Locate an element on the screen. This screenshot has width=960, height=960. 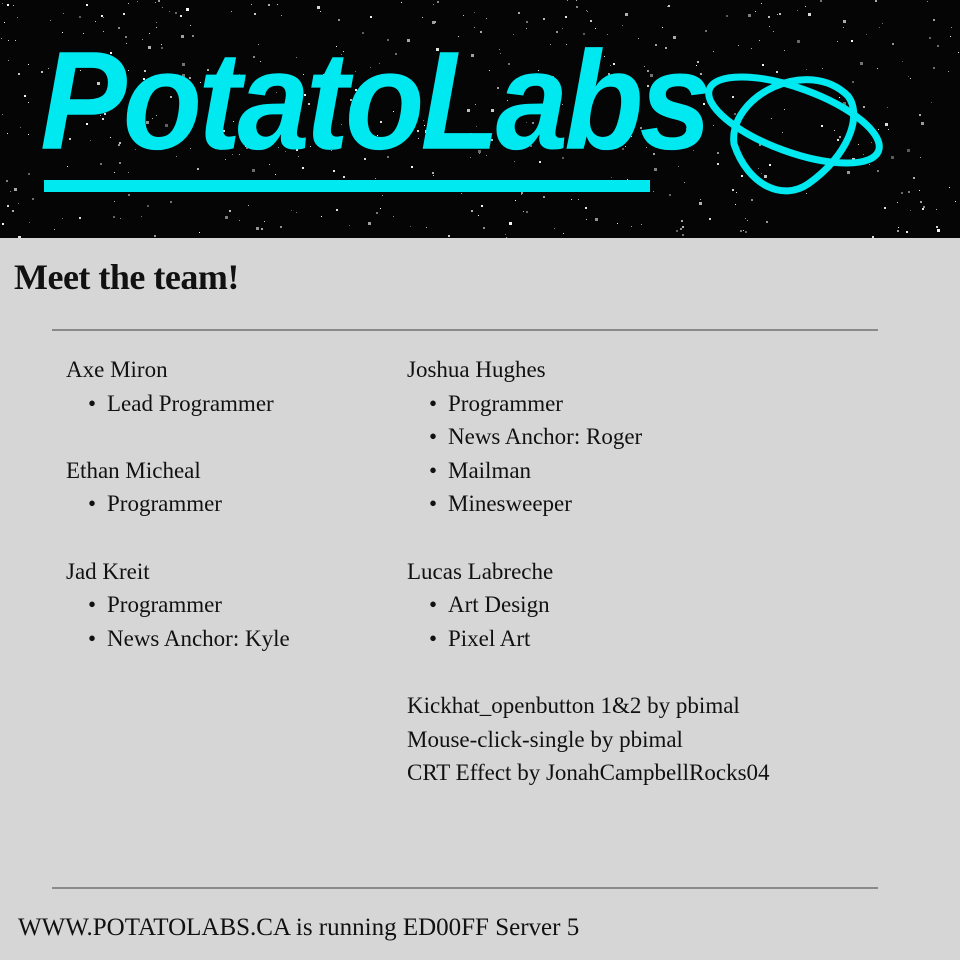
credit-line: Mouse-click-single by pbimal is located at coordinates (545, 739).